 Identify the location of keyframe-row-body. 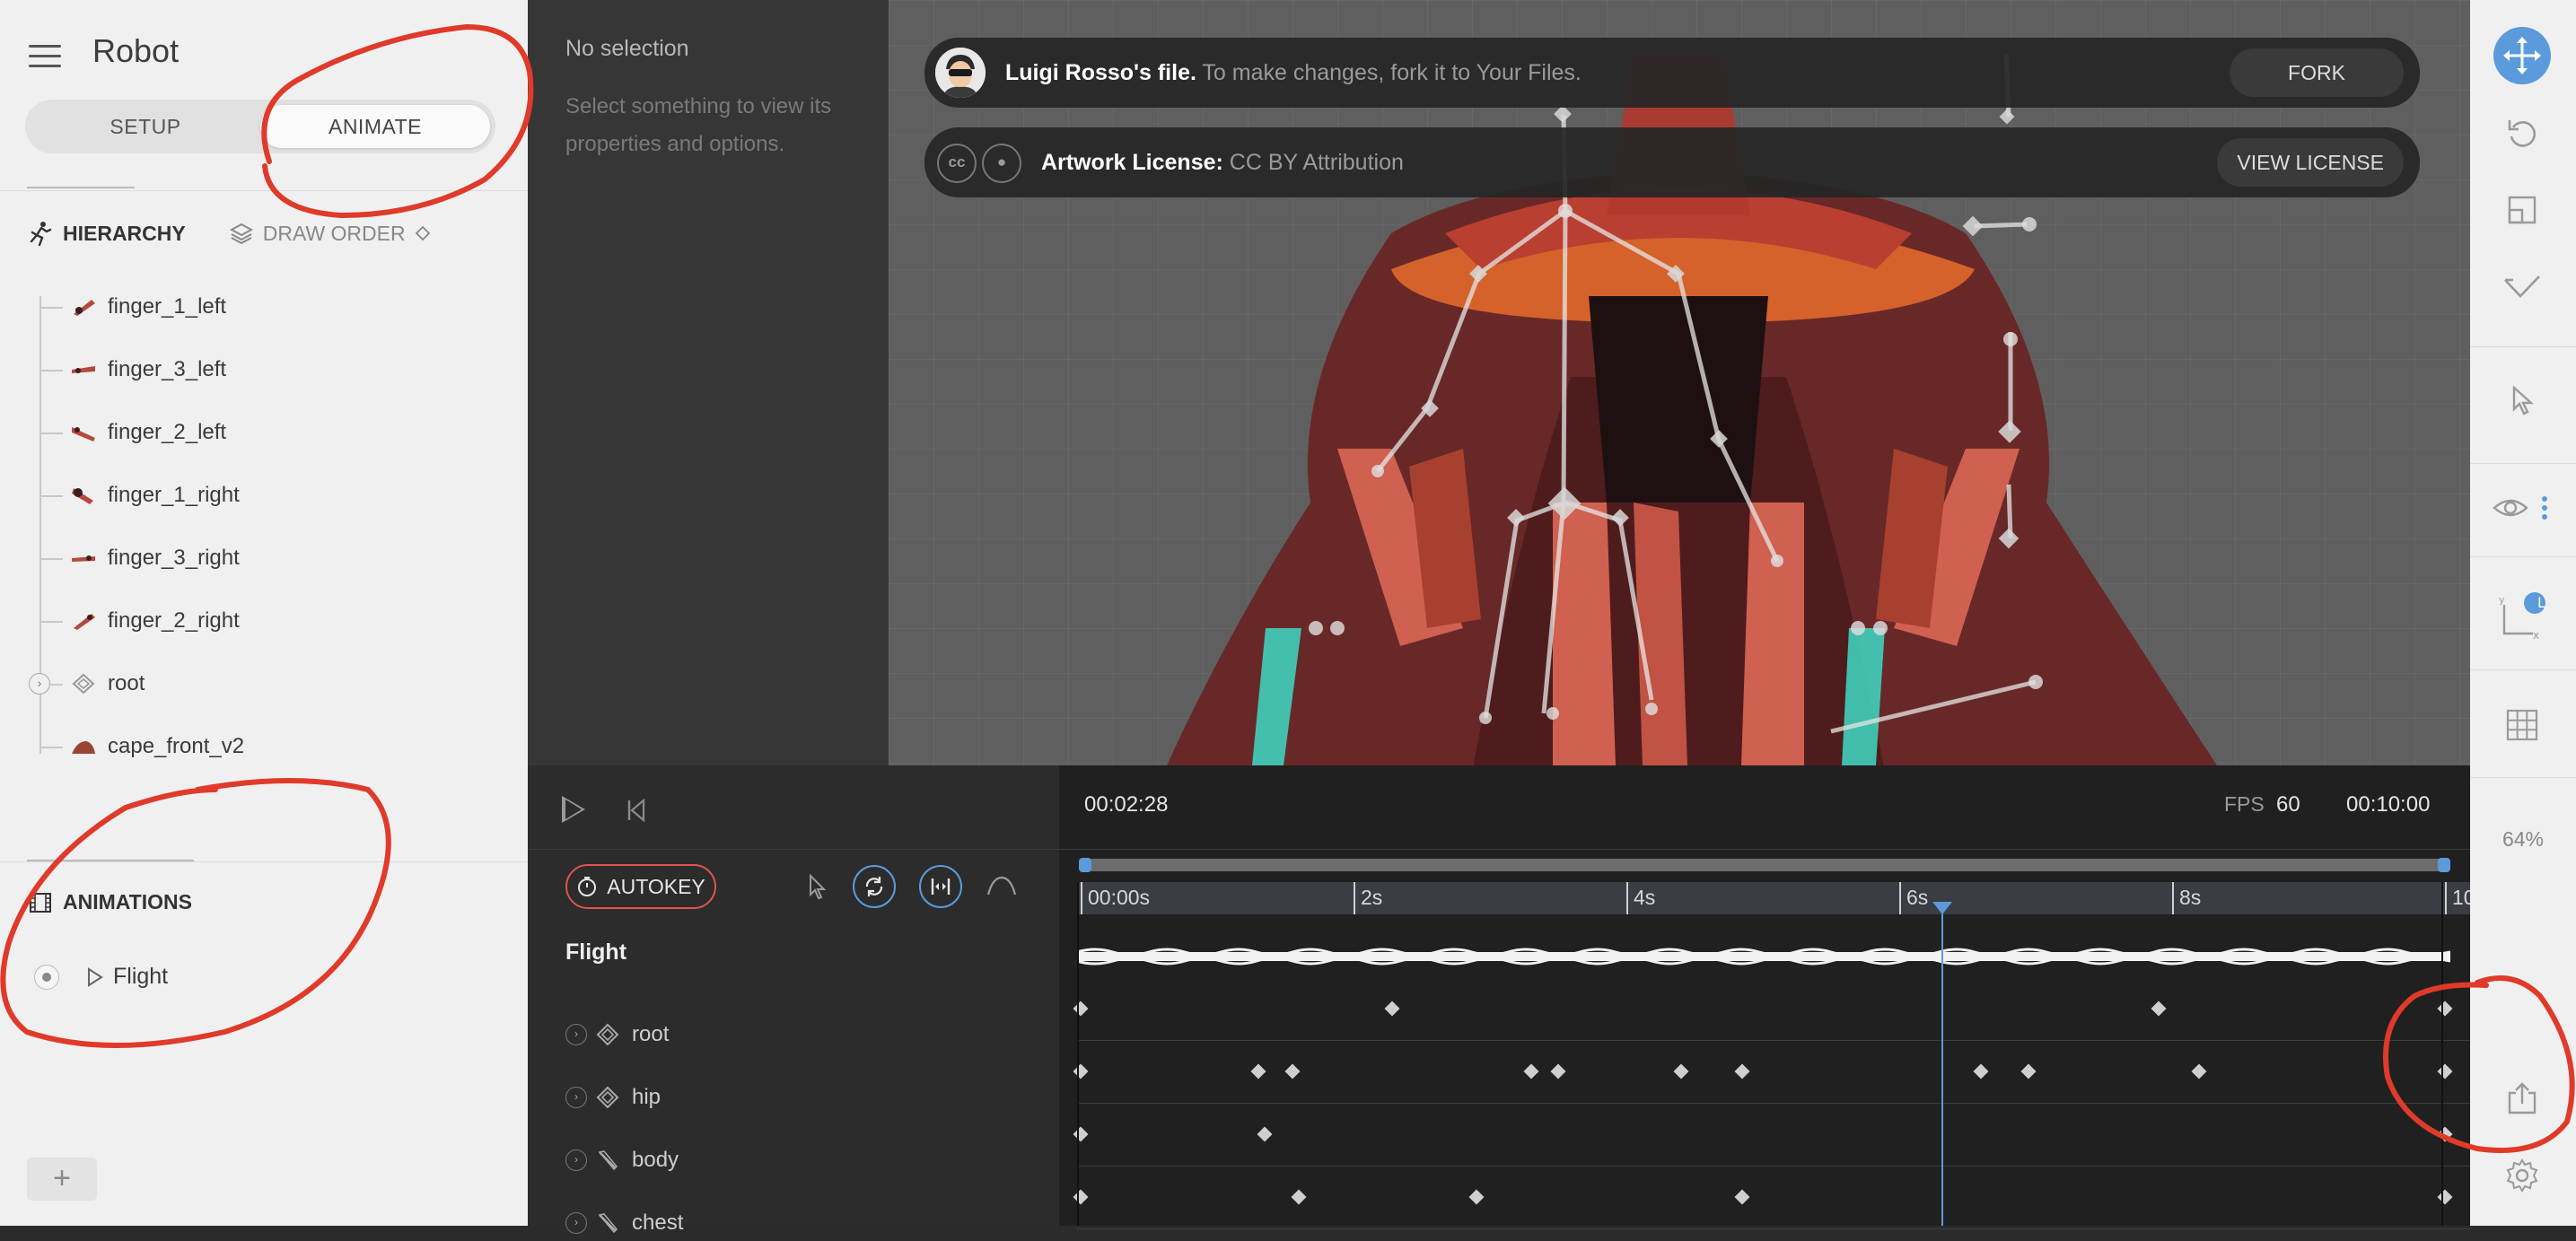
(1771, 1135).